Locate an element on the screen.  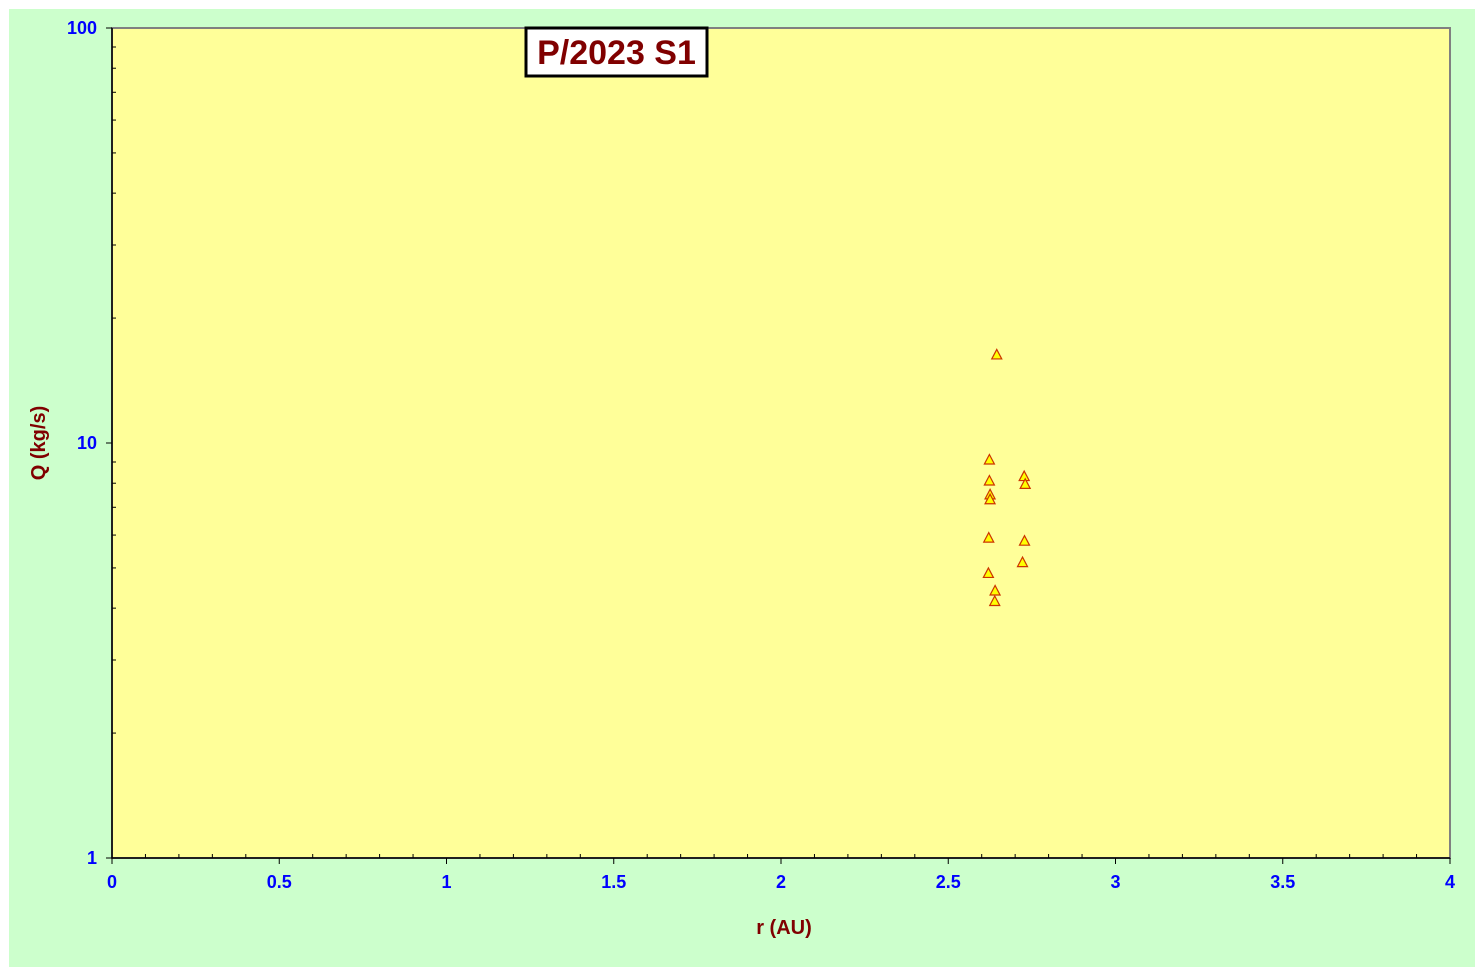
chart-title: P/2023 S1 is located at coordinates (616, 53).